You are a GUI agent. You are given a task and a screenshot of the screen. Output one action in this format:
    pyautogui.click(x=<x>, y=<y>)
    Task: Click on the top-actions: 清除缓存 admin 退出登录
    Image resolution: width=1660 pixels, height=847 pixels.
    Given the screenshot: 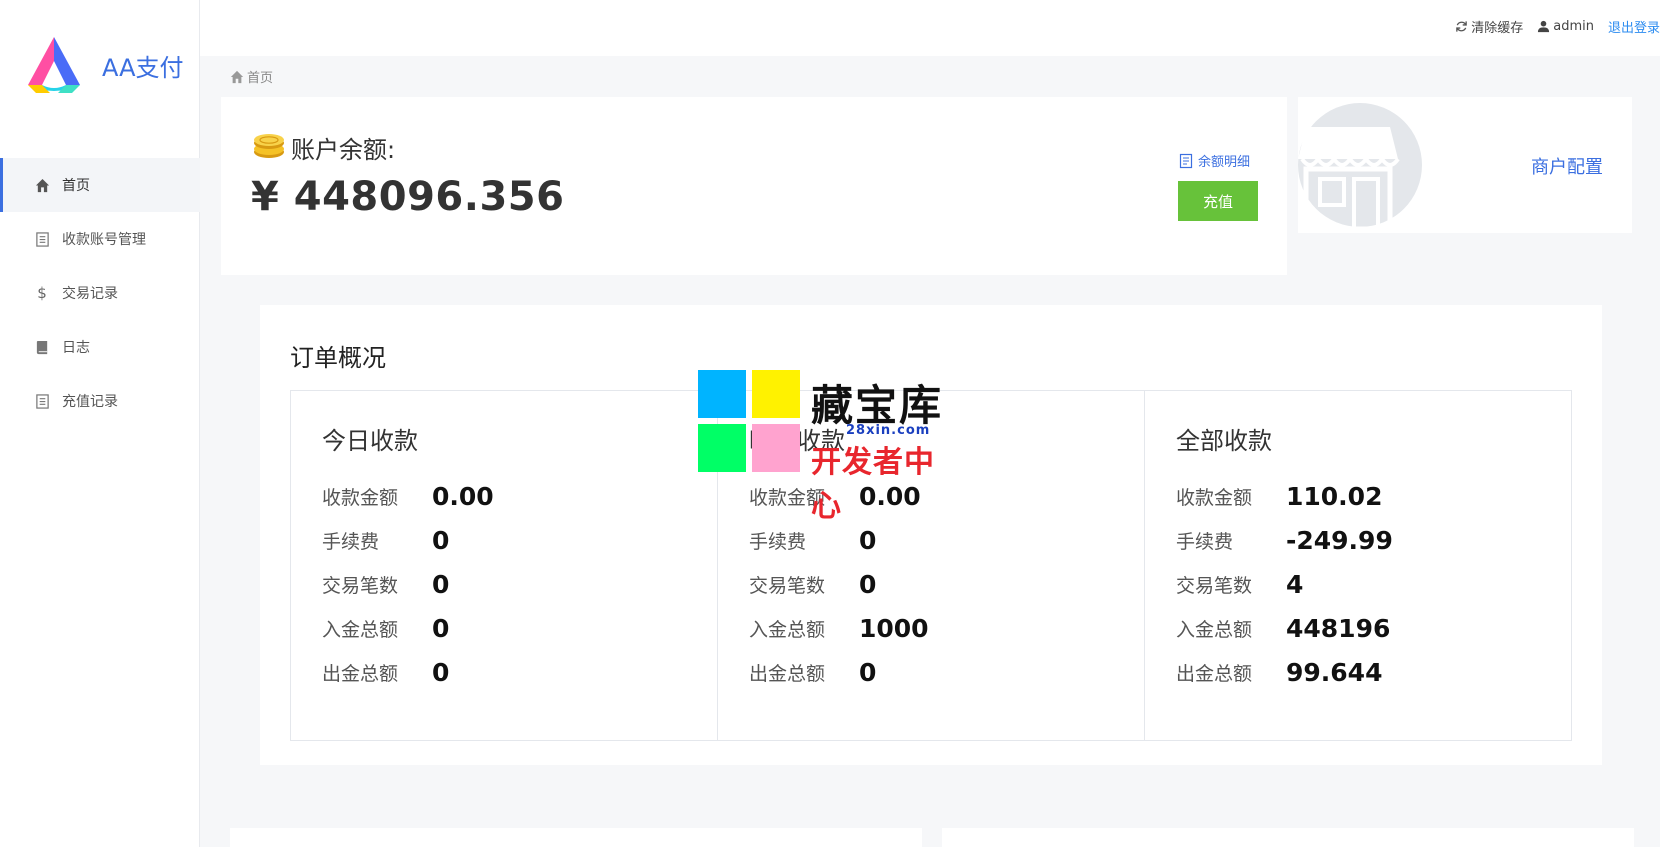 What is the action you would take?
    pyautogui.click(x=1550, y=26)
    